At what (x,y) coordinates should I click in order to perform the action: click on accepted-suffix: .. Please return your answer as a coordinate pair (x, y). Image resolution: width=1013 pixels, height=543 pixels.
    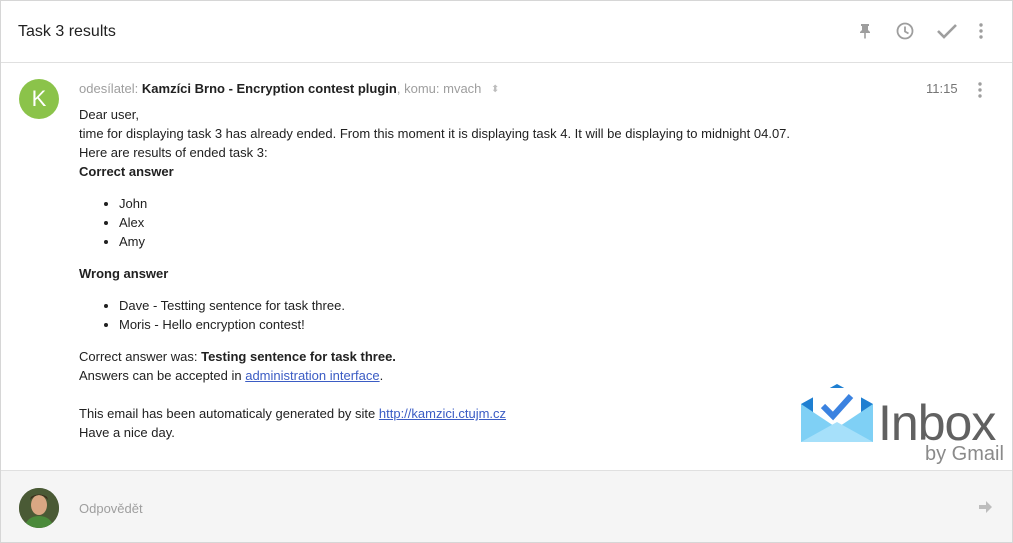
    Looking at the image, I should click on (381, 375).